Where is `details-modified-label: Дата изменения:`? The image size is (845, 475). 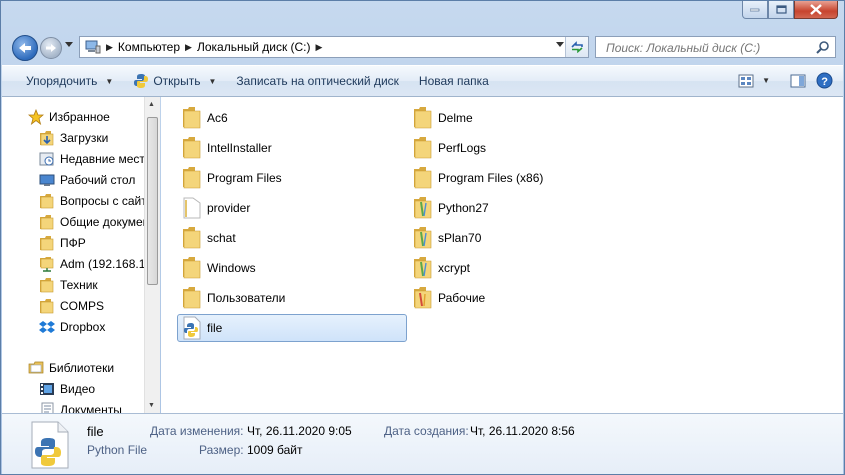
details-modified-label: Дата изменения: is located at coordinates (197, 431).